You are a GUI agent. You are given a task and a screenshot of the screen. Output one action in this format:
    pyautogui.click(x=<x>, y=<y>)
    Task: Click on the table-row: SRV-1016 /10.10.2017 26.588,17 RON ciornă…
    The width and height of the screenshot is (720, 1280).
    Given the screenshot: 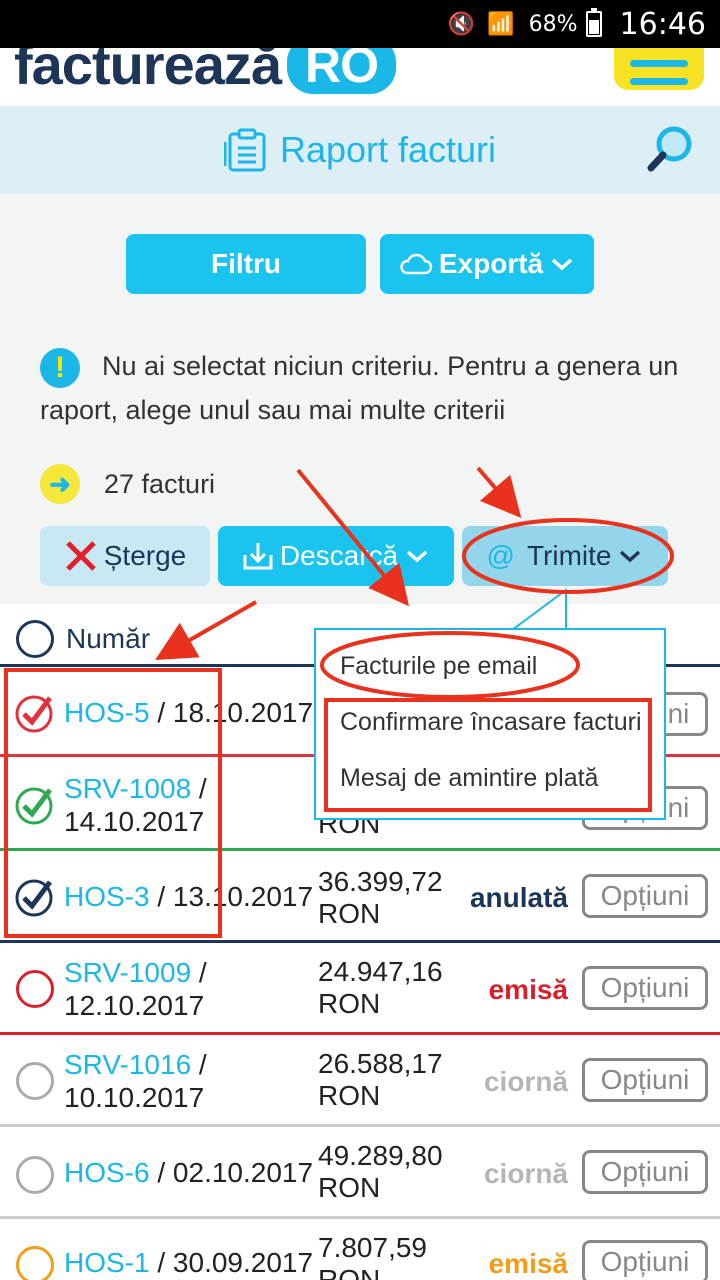 What is the action you would take?
    pyautogui.click(x=360, y=1080)
    